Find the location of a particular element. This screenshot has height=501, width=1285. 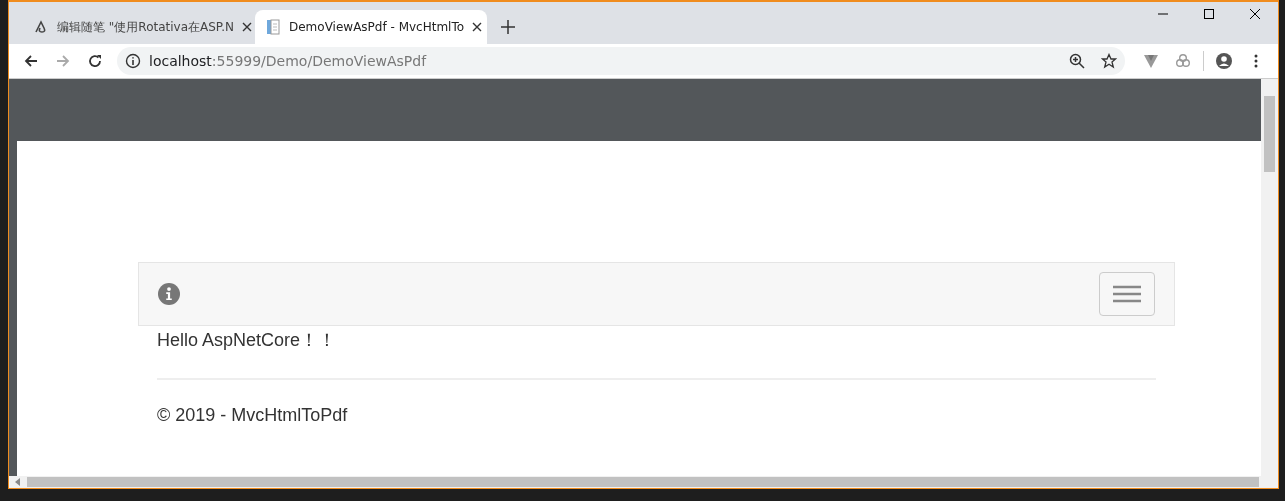

footer-text: © 2019 - MvcHtmlToPdf is located at coordinates (253, 415).